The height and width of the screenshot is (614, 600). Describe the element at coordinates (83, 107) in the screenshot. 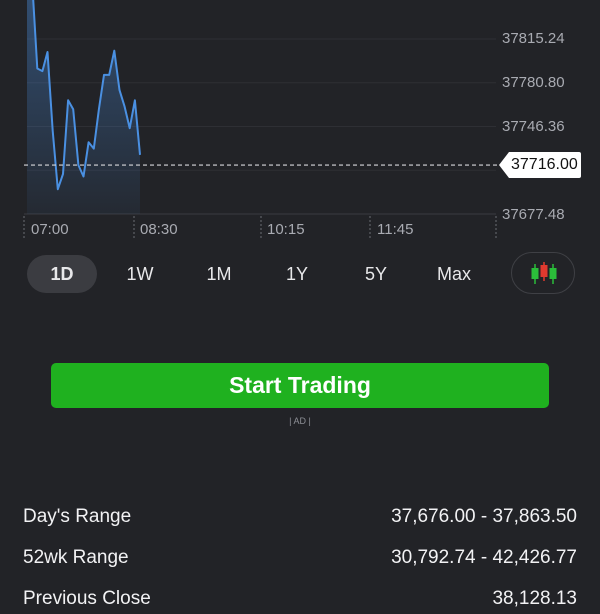

I see `price-area-fill` at that location.